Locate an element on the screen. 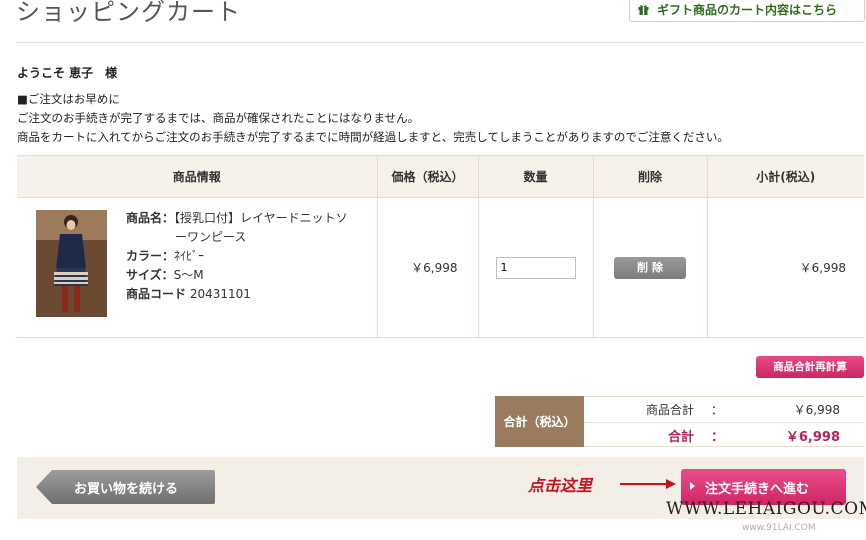 The image size is (866, 540). checkout-label: 注文手続きへ進む is located at coordinates (757, 489).